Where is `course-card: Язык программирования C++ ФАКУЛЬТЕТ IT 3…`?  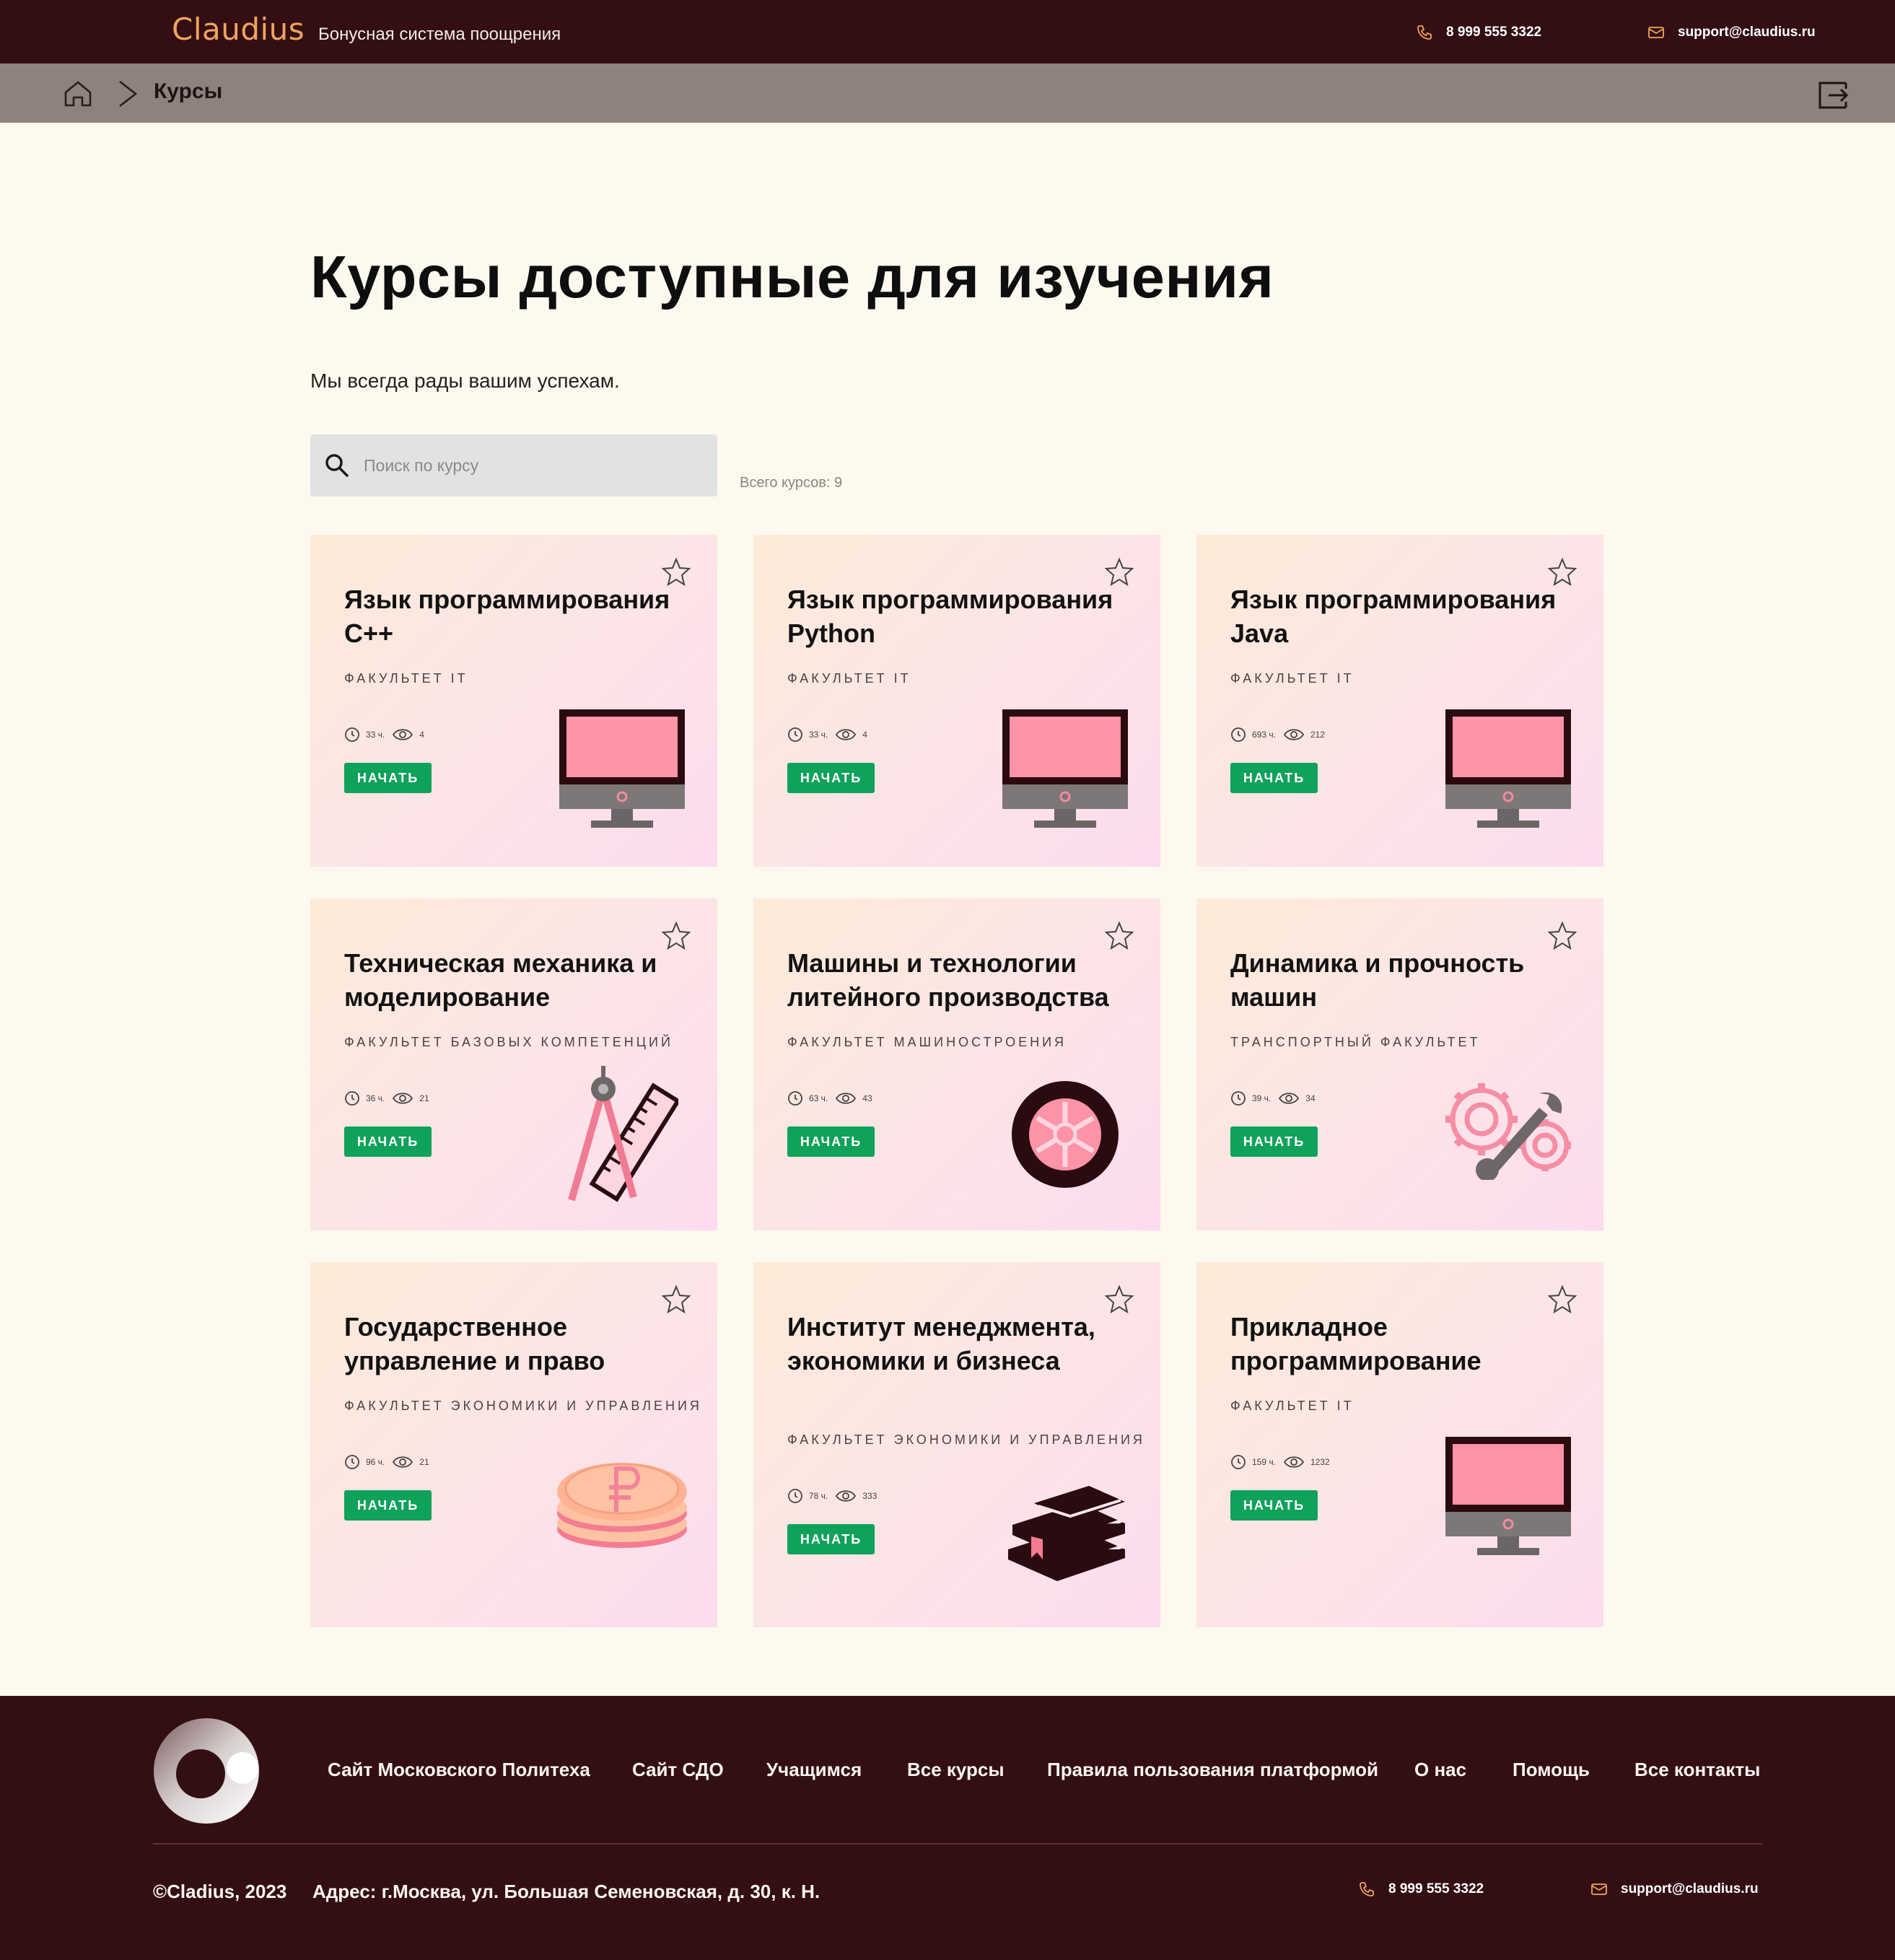
course-card: Язык программирования C++ ФАКУЛЬТЕТ IT 3… is located at coordinates (514, 701).